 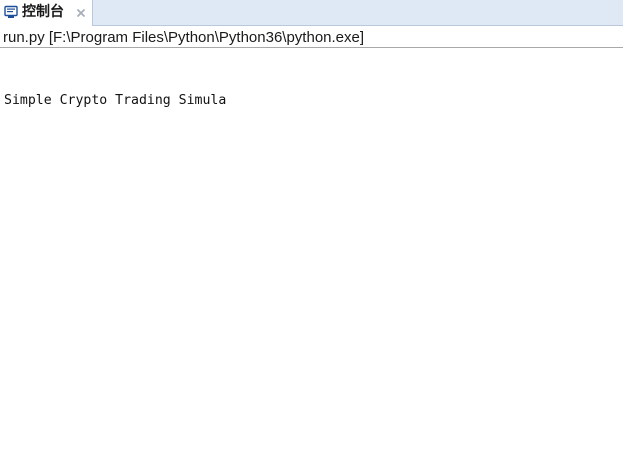 I want to click on view-tab-bar: 控制台, so click(x=311, y=13).